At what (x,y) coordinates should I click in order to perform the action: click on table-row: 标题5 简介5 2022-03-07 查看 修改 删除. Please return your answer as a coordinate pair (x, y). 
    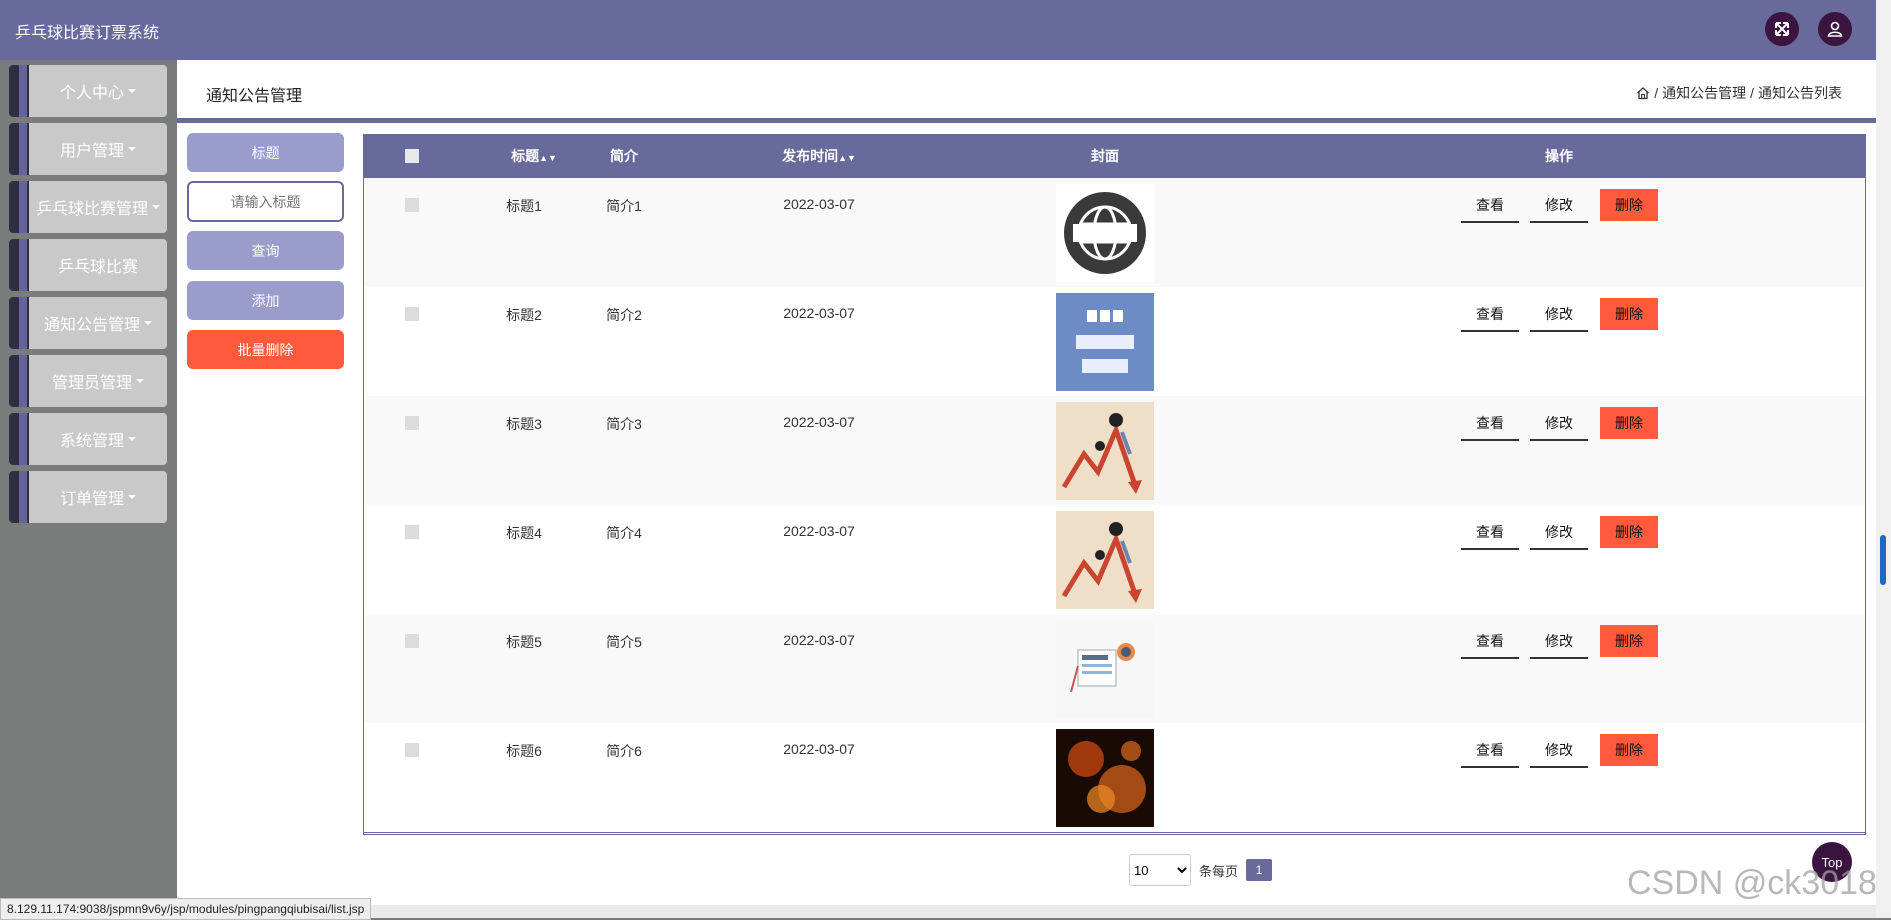
    Looking at the image, I should click on (1114, 669).